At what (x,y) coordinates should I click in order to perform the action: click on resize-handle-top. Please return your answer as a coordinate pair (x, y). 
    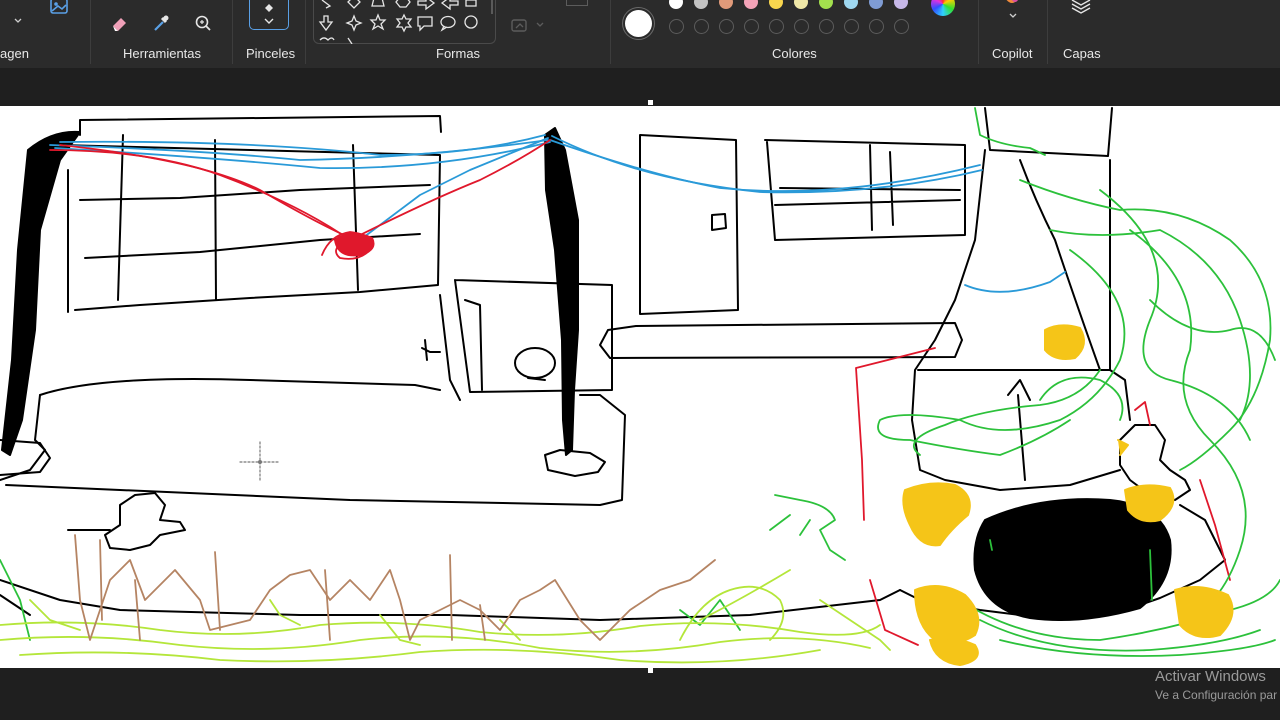
    Looking at the image, I should click on (650, 102).